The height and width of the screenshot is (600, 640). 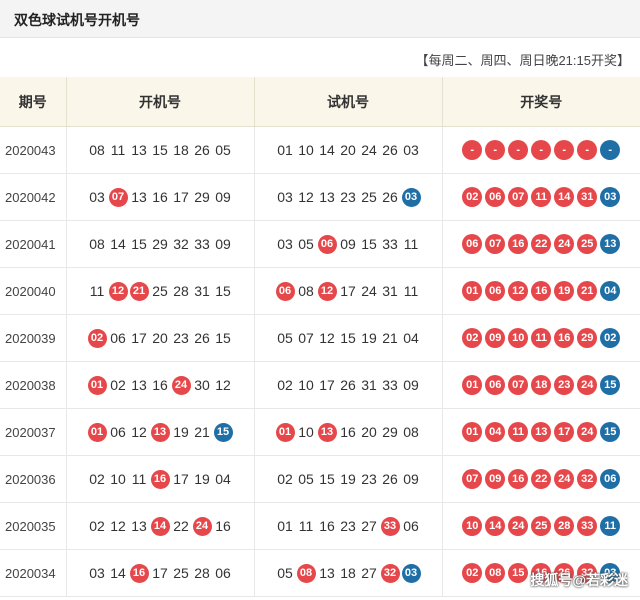 I want to click on number: 19, so click(x=369, y=338).